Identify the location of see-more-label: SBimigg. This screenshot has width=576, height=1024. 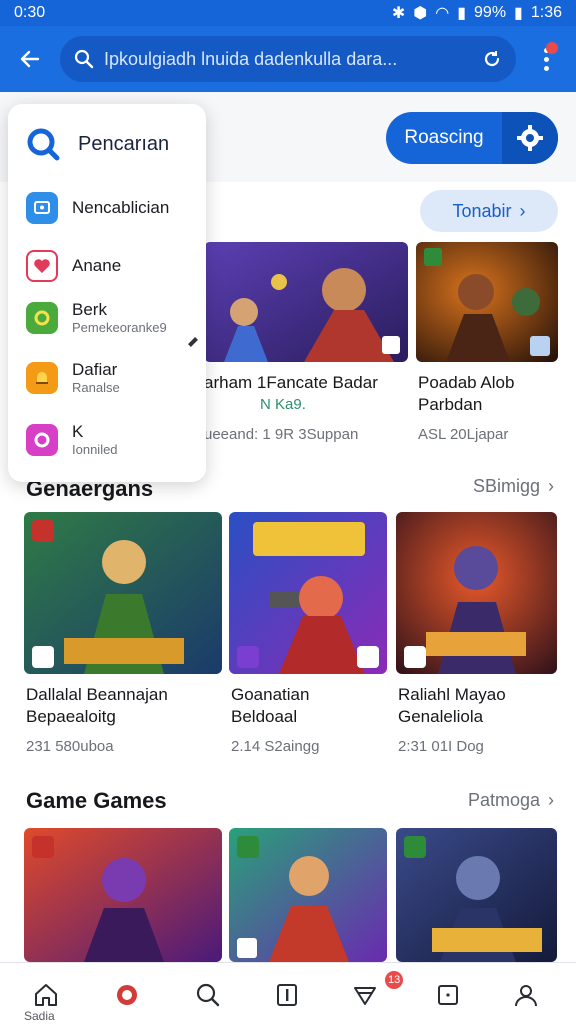
(506, 486).